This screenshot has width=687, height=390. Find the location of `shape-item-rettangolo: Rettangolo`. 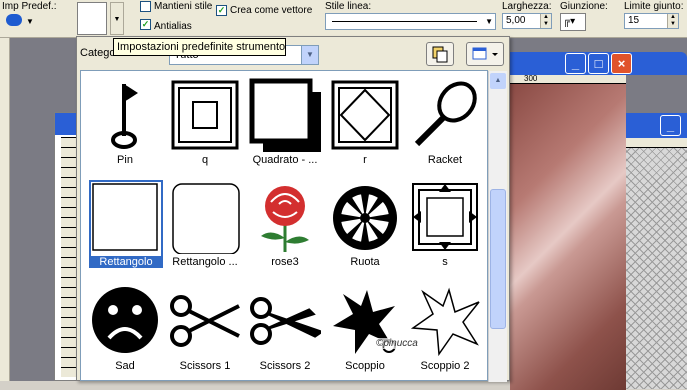

shape-item-rettangolo: Rettangolo is located at coordinates (125, 227).